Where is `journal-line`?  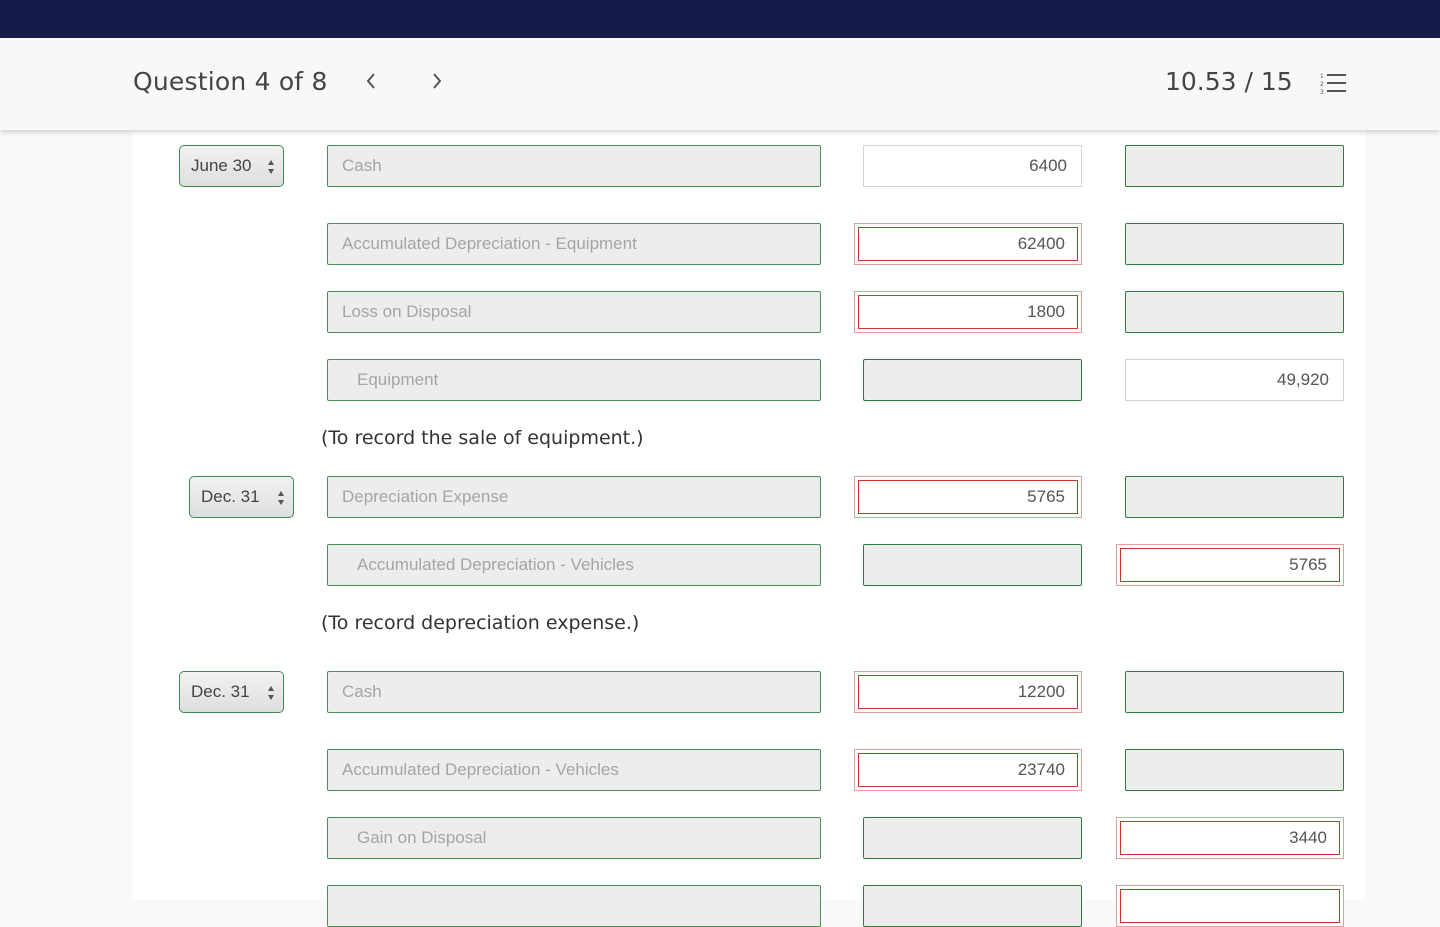
journal-line is located at coordinates (748, 906).